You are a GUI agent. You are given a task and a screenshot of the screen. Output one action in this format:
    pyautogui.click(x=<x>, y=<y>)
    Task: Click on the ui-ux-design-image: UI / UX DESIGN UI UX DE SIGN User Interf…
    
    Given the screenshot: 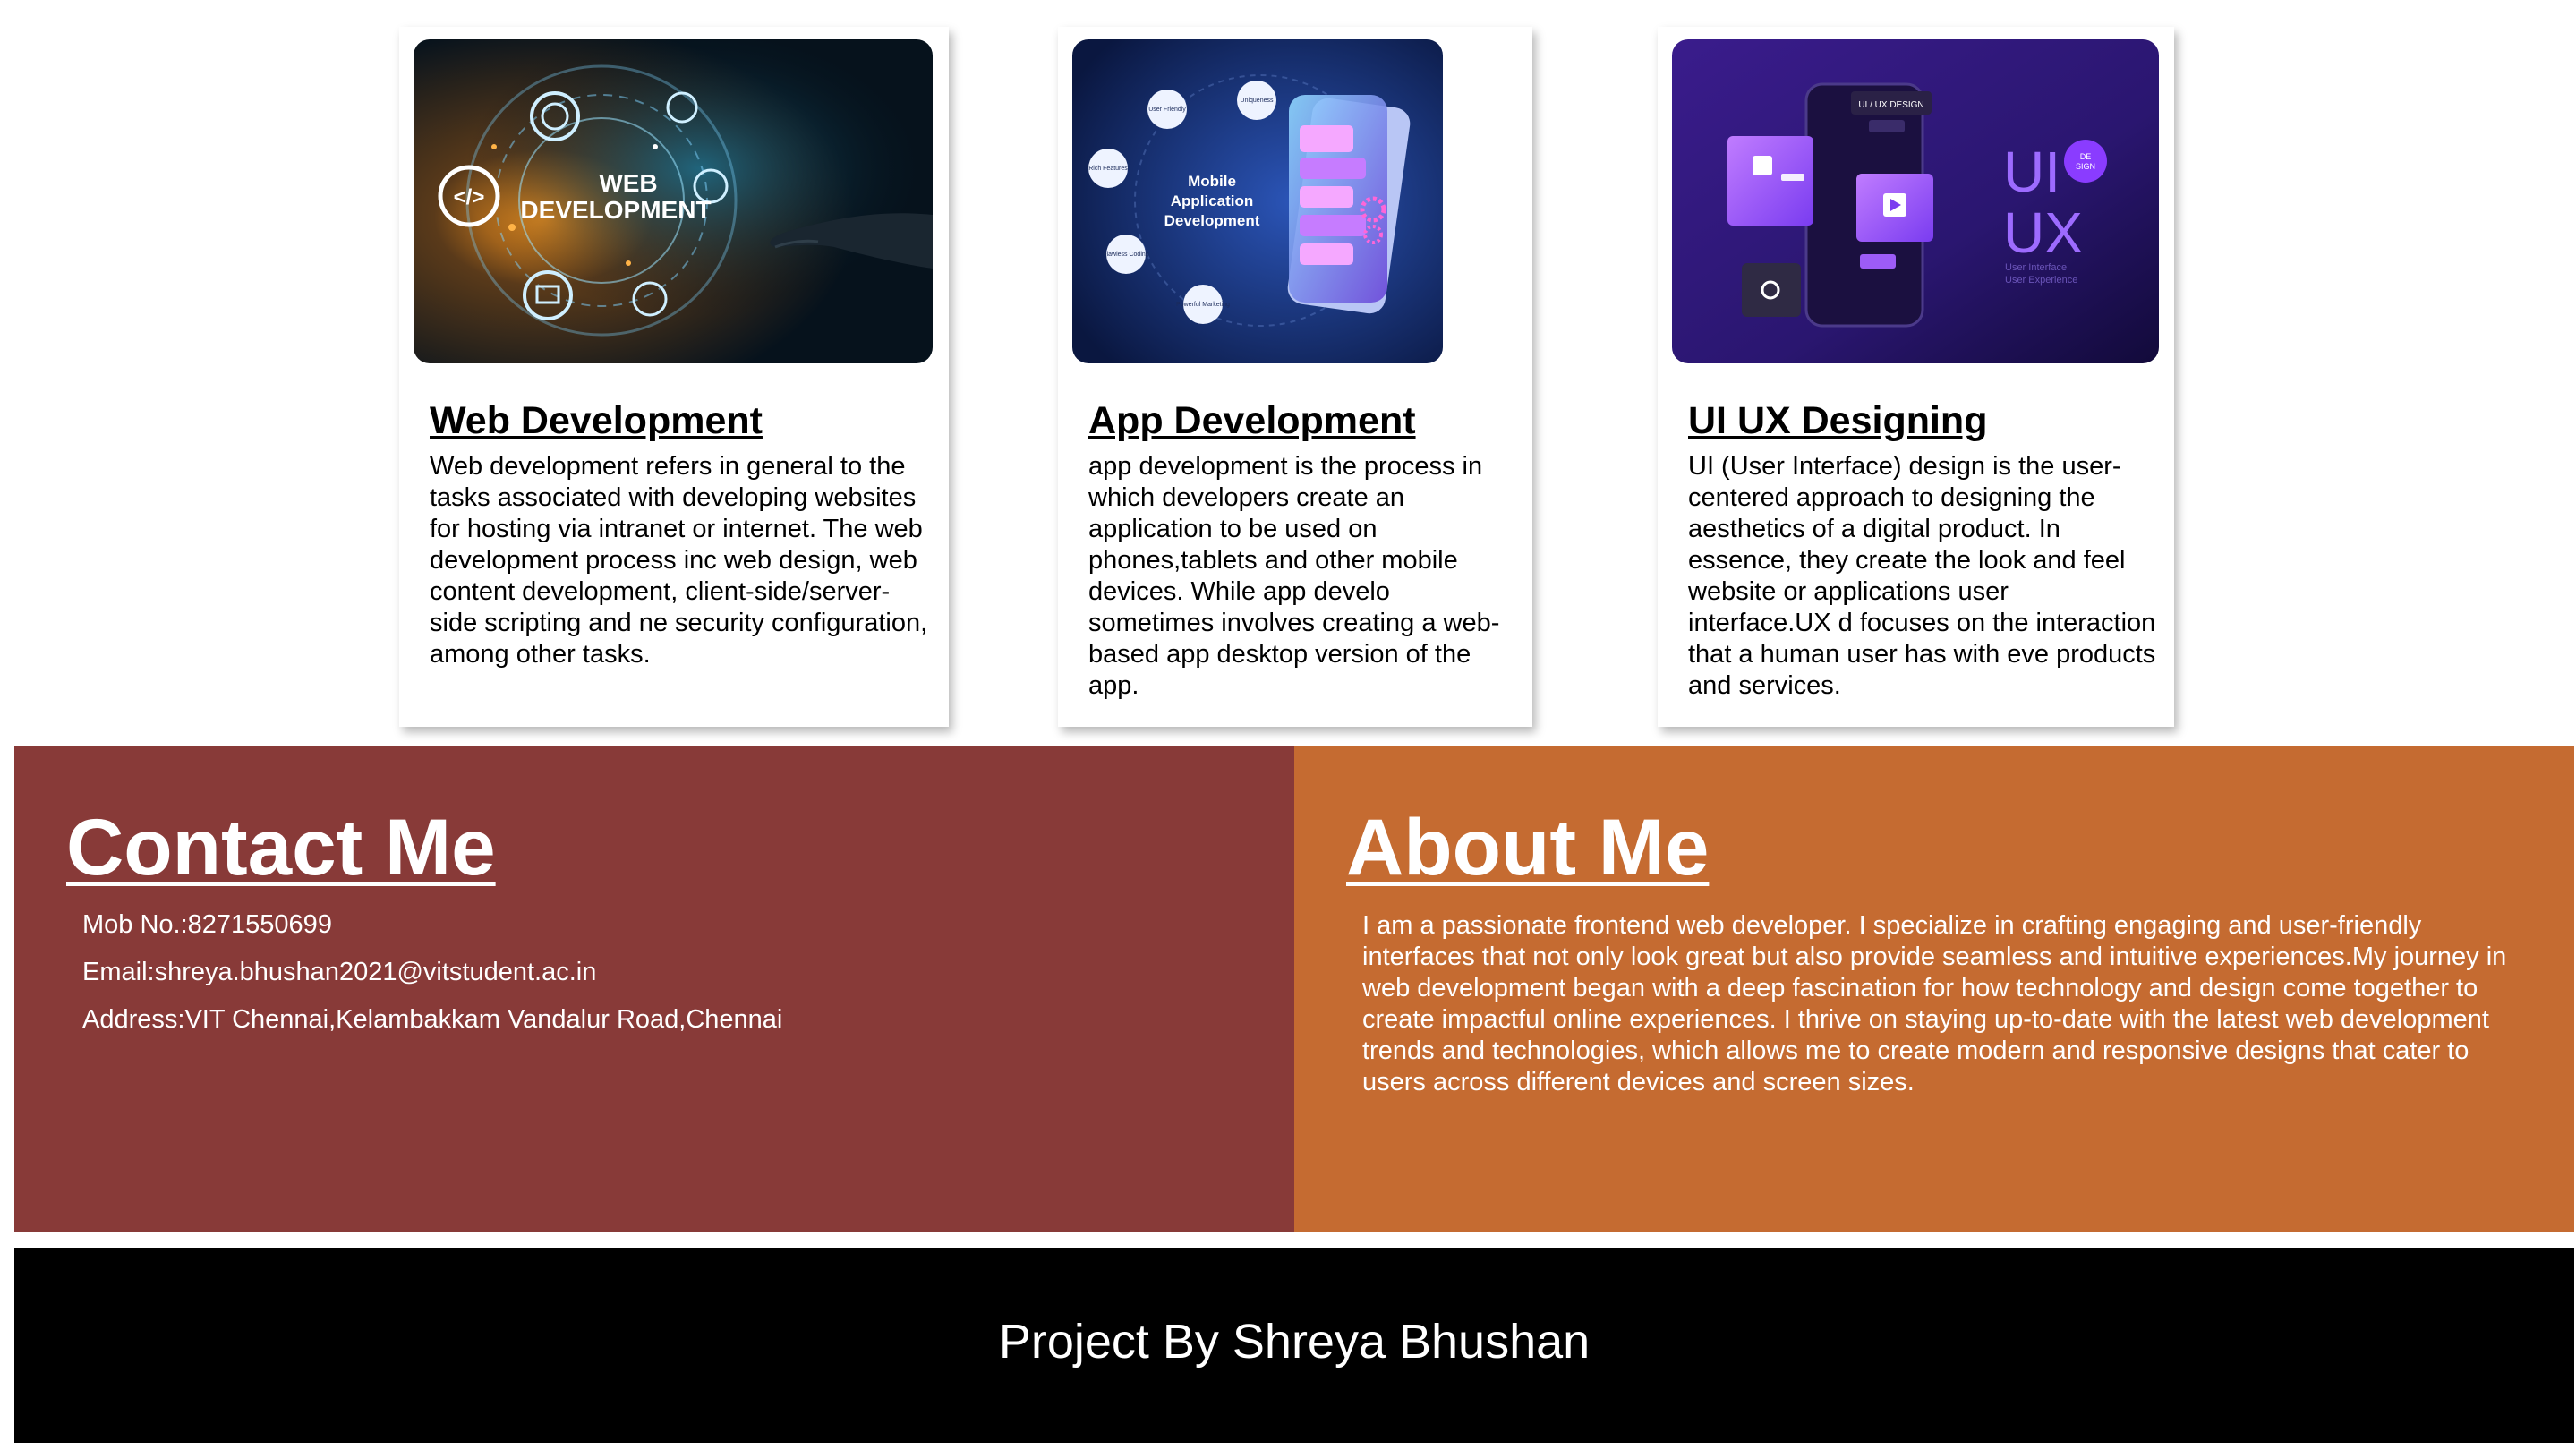 What is the action you would take?
    pyautogui.click(x=1915, y=201)
    